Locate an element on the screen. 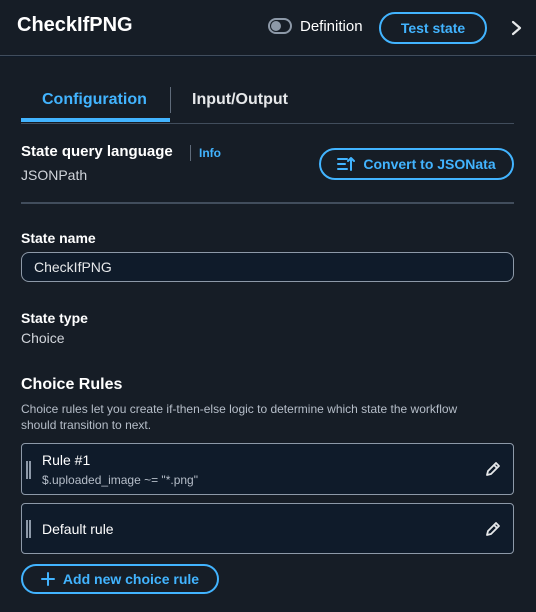 Image resolution: width=536 pixels, height=612 pixels. section-divider is located at coordinates (267, 203).